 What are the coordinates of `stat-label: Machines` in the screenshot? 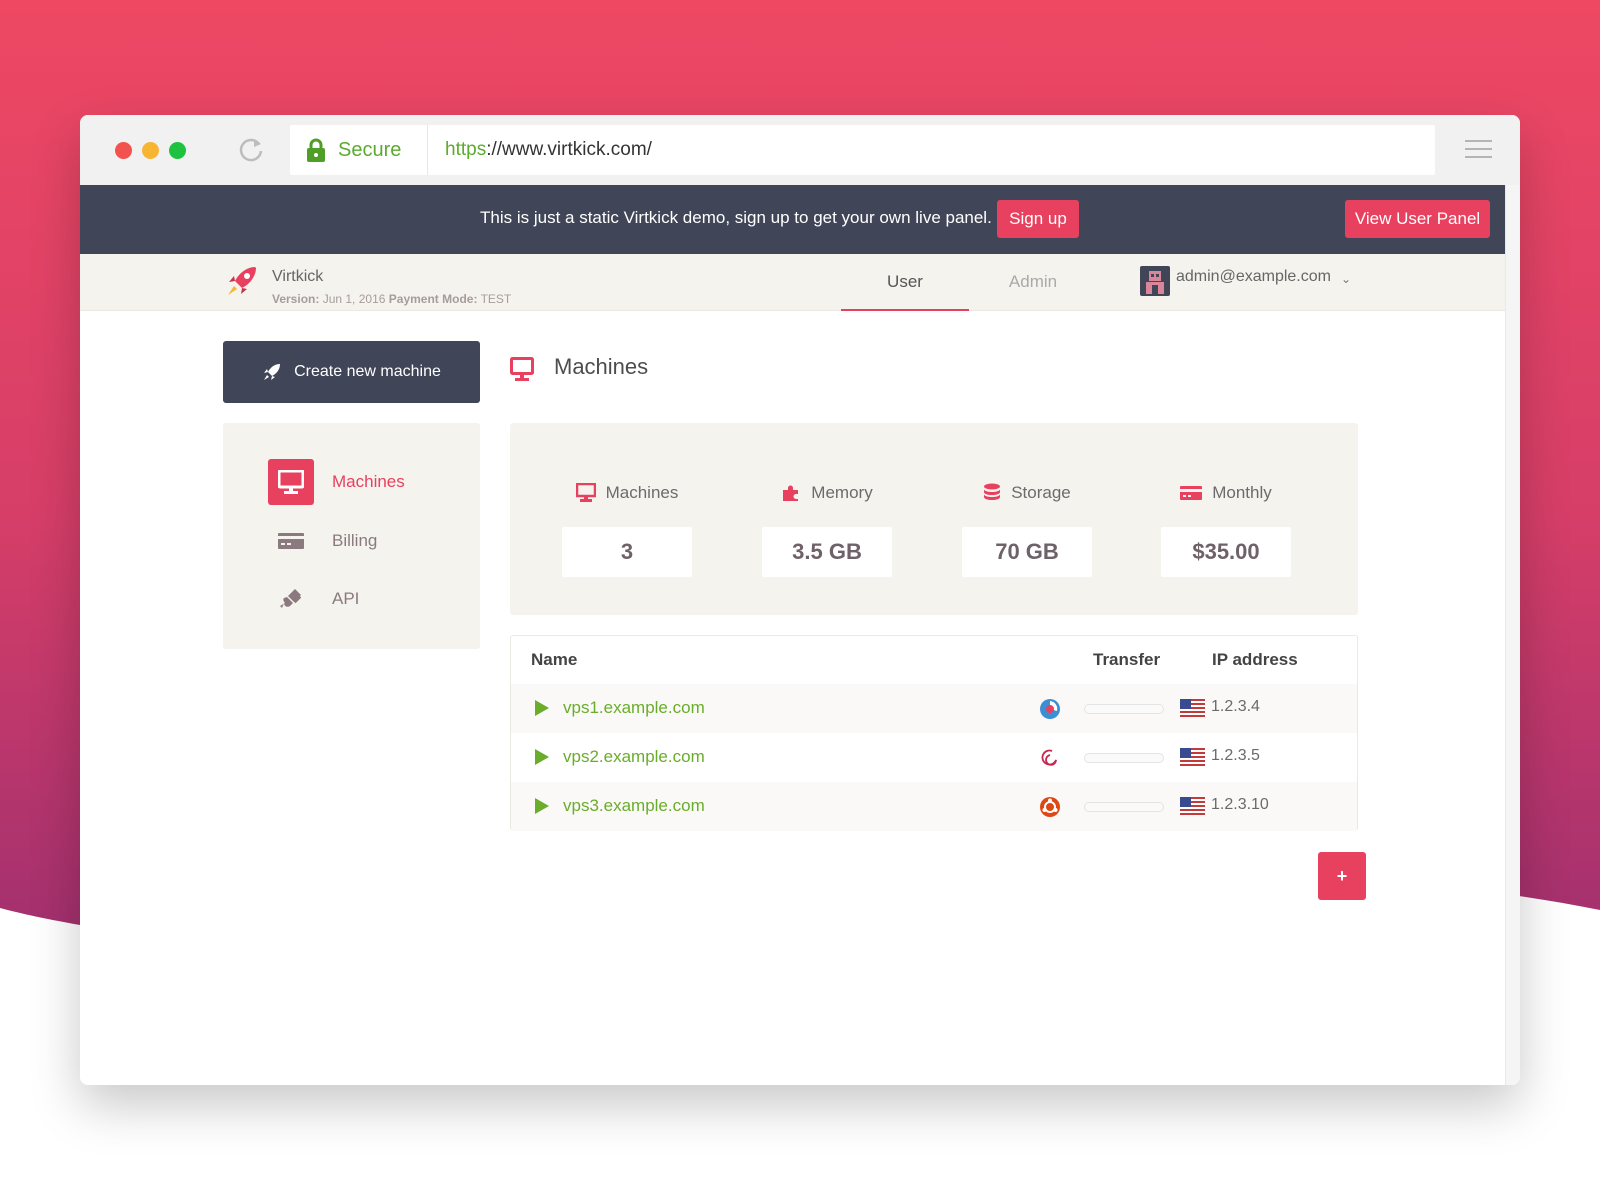 It's located at (642, 492).